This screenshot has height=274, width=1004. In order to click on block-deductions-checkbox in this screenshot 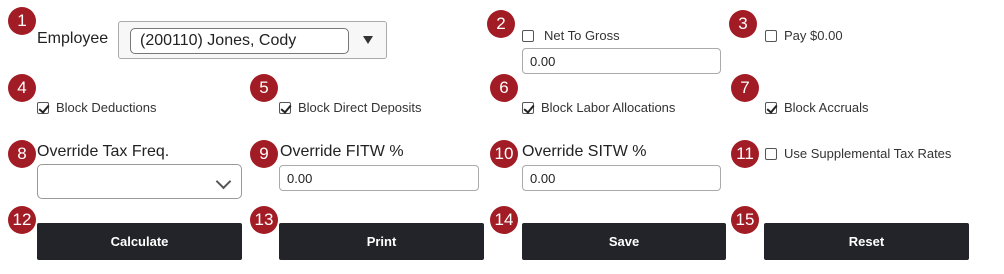, I will do `click(43, 107)`.